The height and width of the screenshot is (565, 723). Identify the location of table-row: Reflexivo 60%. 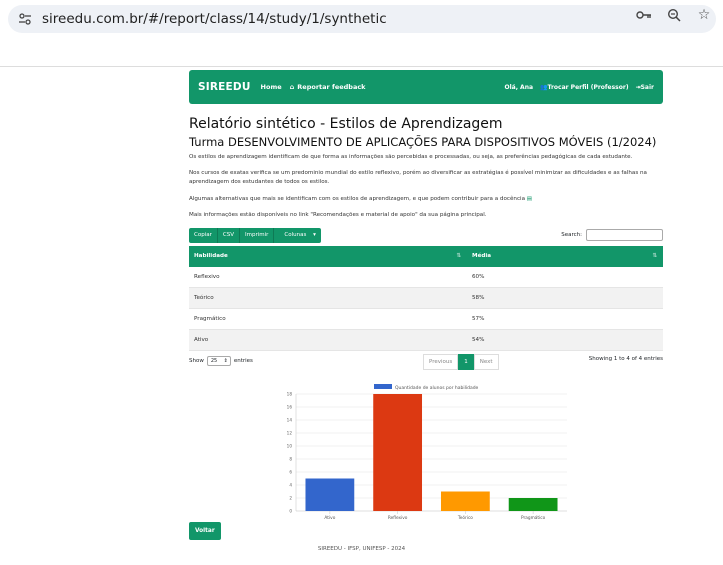
(426, 277).